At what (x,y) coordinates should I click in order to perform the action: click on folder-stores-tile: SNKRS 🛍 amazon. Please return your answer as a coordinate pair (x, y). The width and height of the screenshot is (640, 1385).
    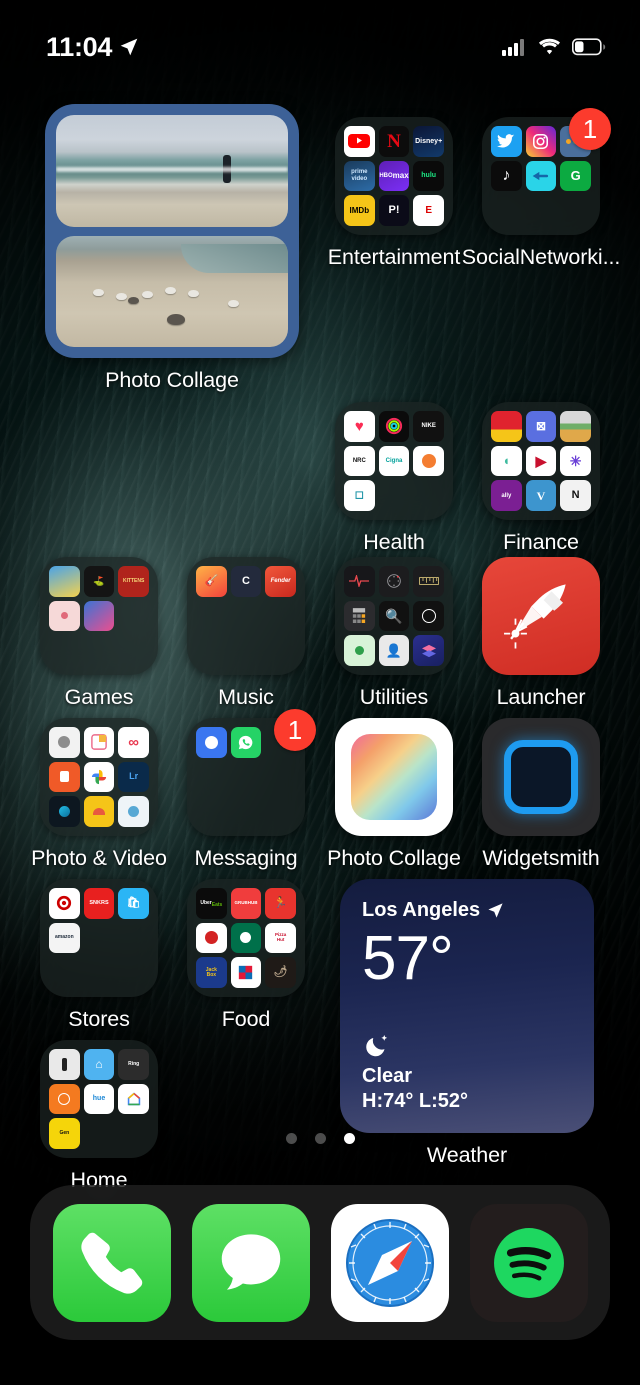
    Looking at the image, I should click on (99, 938).